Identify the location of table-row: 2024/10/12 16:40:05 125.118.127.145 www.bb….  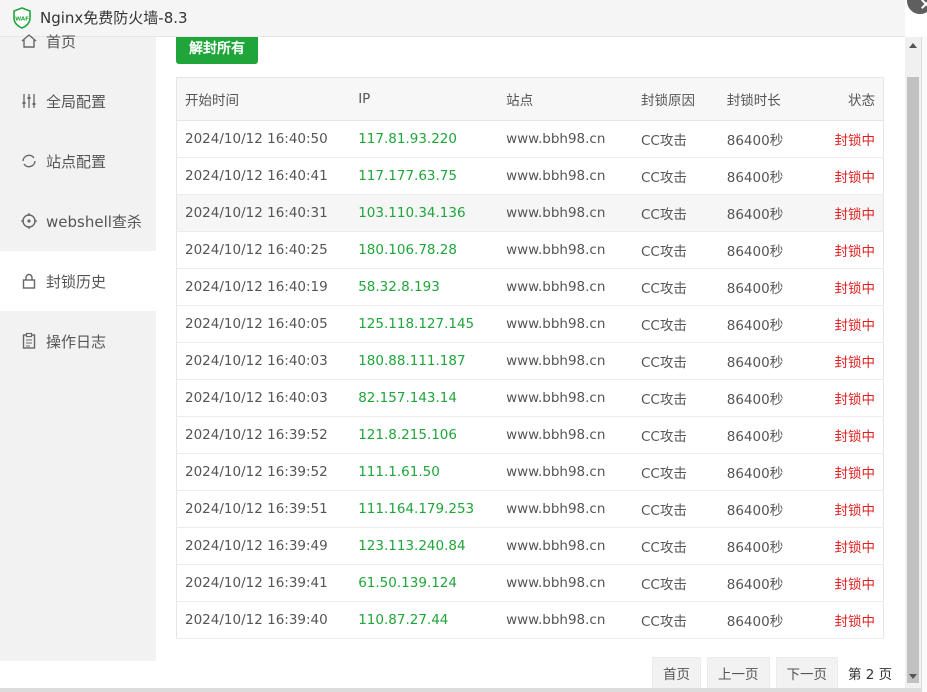
(530, 324).